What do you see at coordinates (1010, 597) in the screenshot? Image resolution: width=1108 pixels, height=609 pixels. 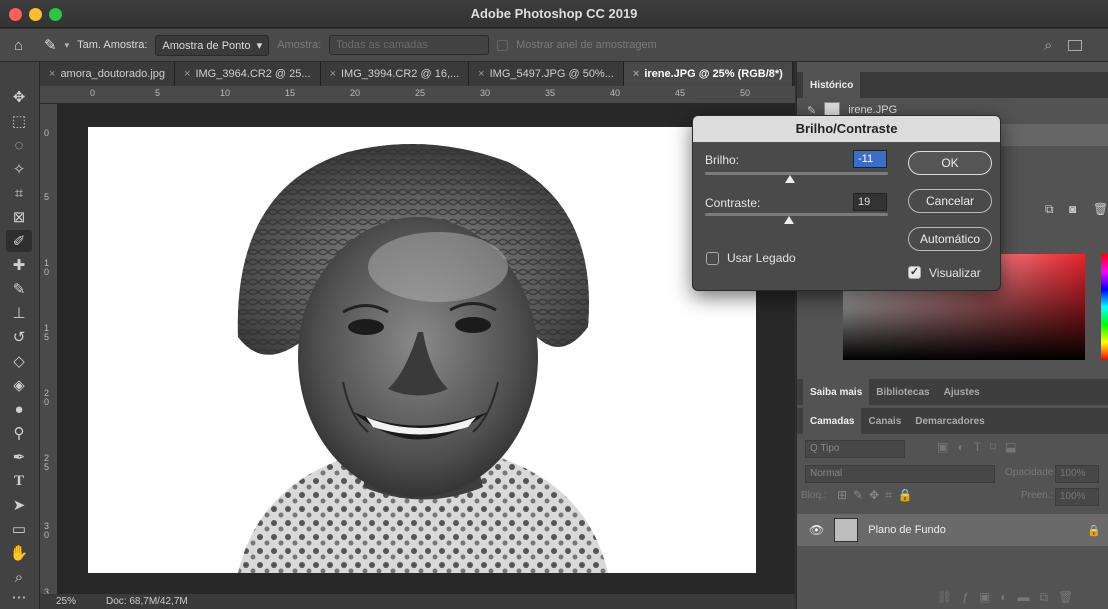 I see `layer-actions-icons: ⛓ƒ▣◐▬⧉🗑` at bounding box center [1010, 597].